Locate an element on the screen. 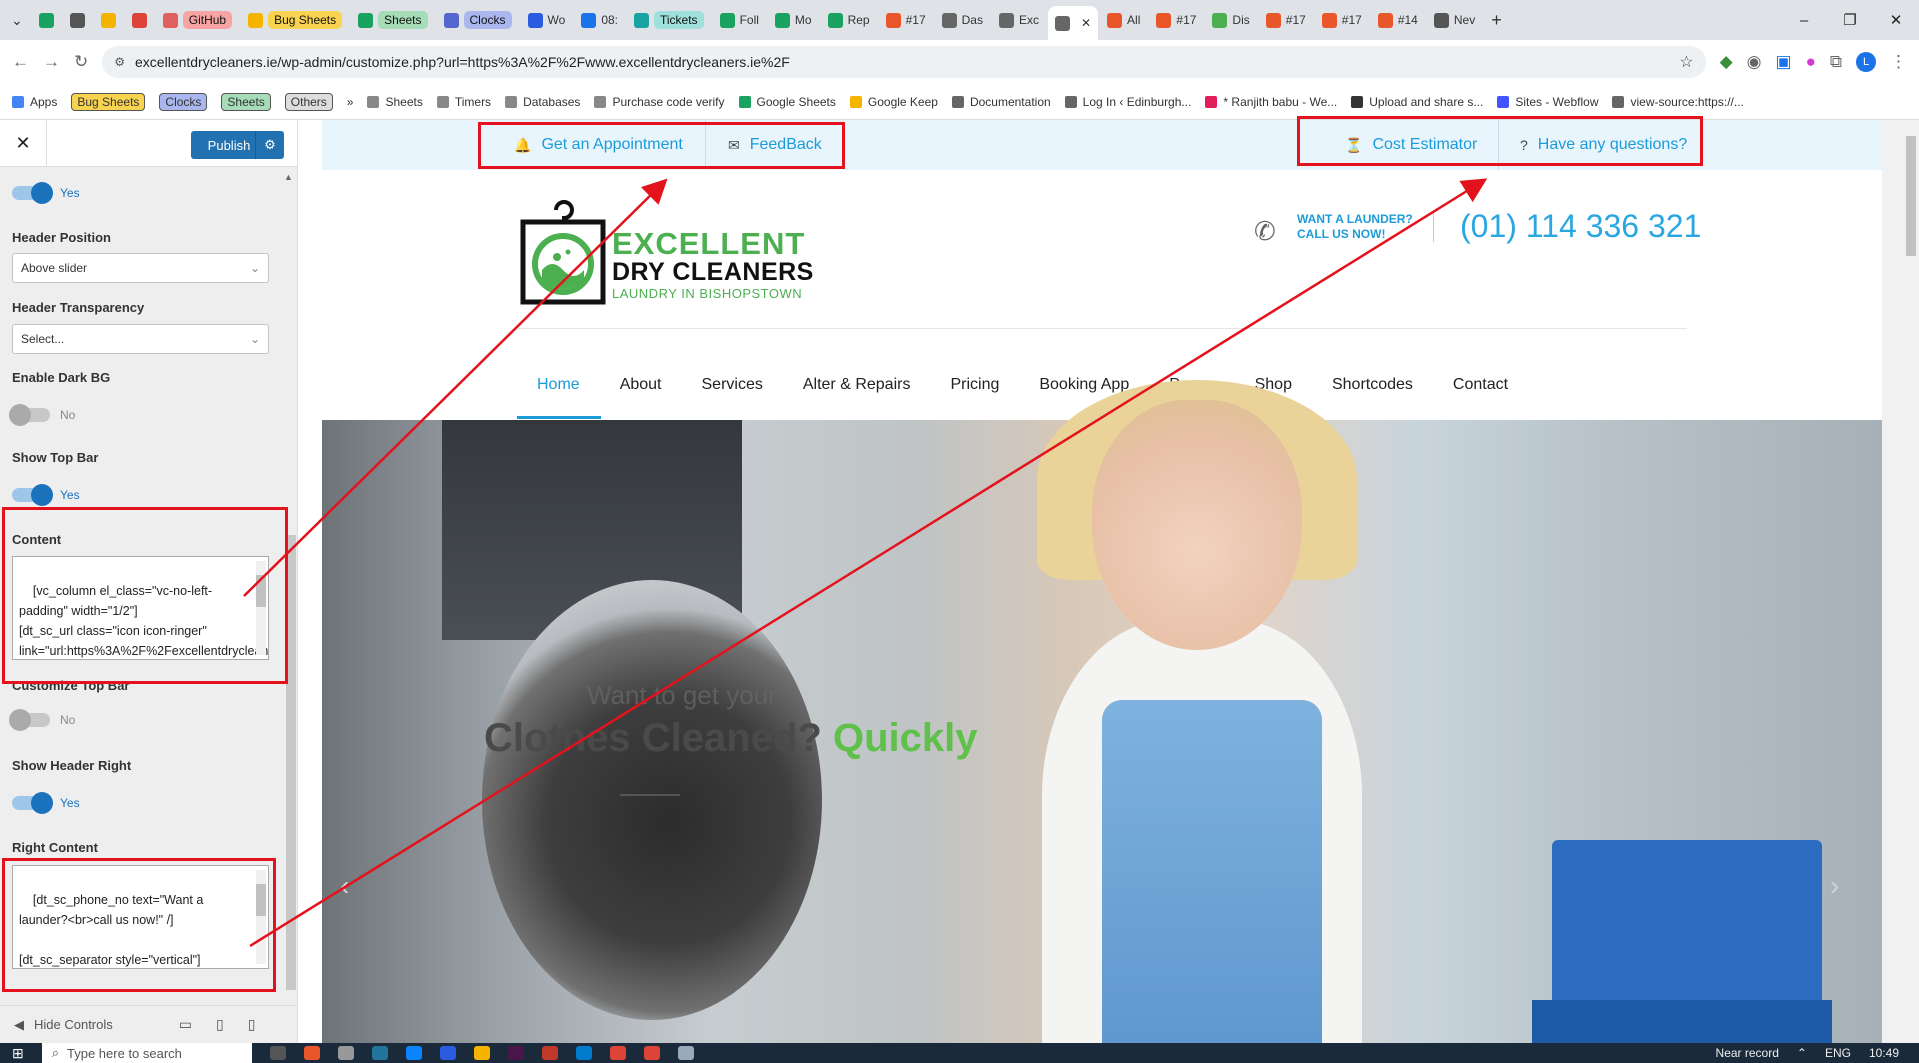  bookmark-item: » is located at coordinates (350, 102).